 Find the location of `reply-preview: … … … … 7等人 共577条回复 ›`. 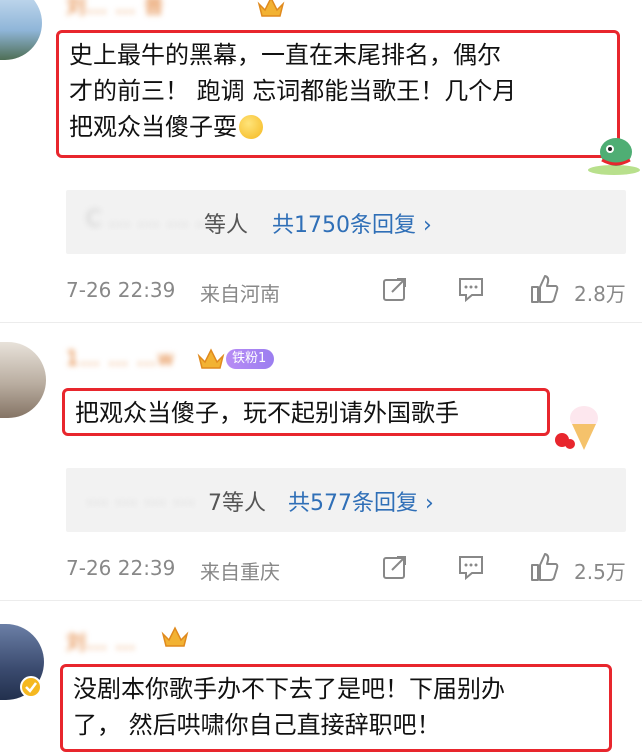

reply-preview: … … … … 7等人 共577条回复 › is located at coordinates (346, 500).